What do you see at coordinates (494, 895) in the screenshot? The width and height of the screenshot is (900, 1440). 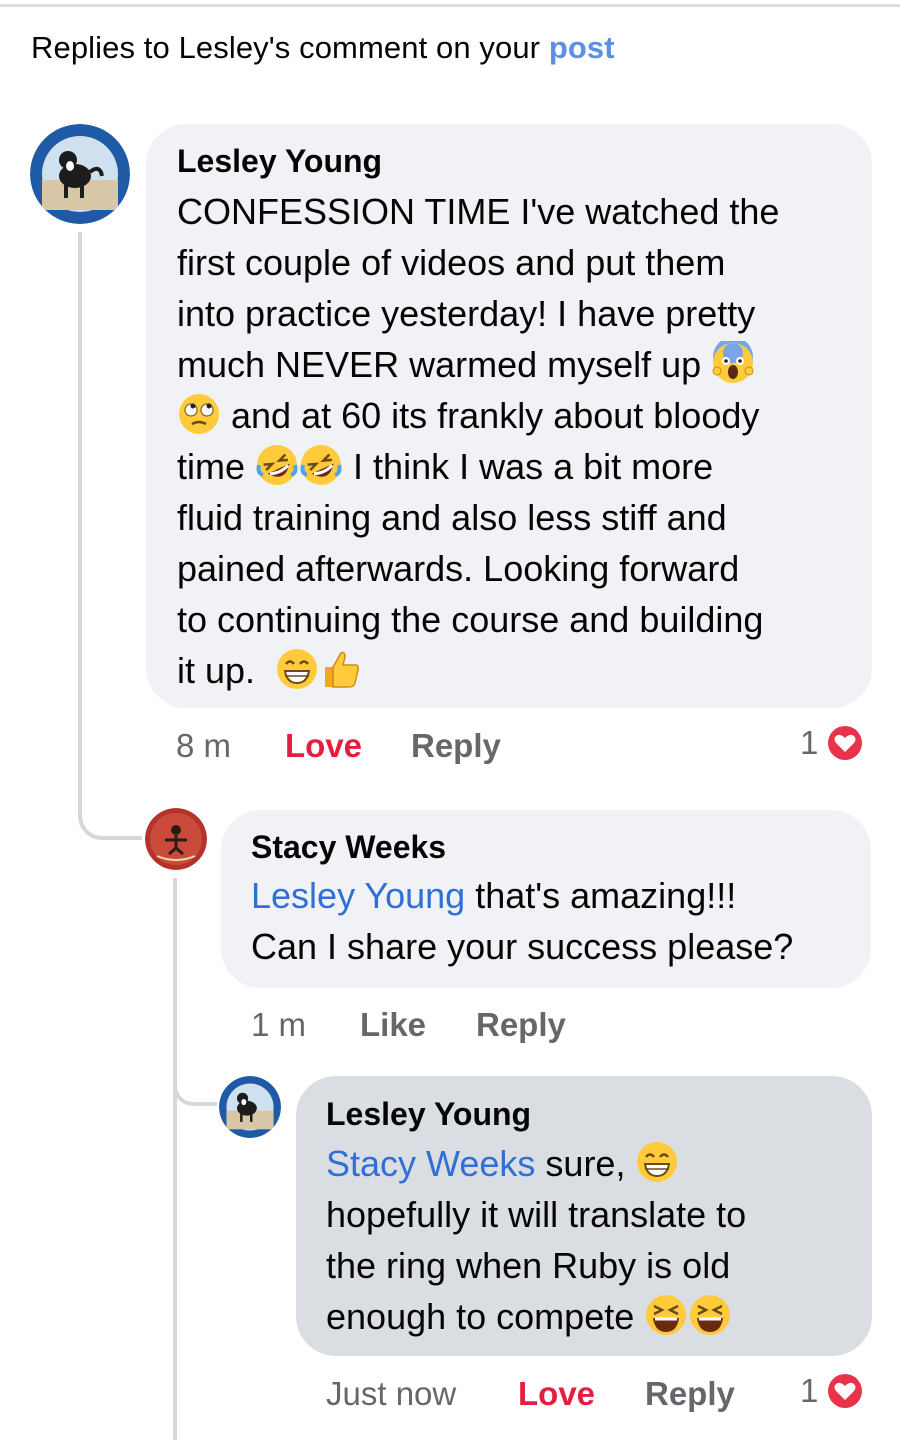 I see `comment-line: Lesley Young that's amazing!!!` at bounding box center [494, 895].